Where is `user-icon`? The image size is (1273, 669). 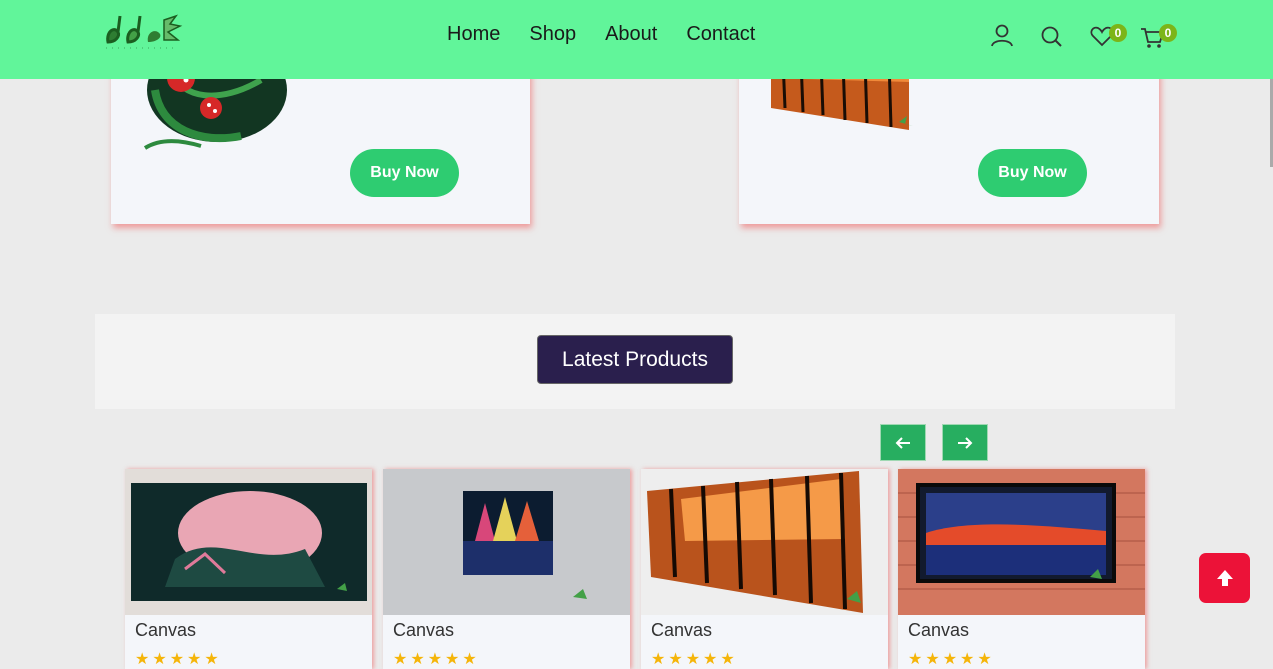
user-icon is located at coordinates (1003, 36).